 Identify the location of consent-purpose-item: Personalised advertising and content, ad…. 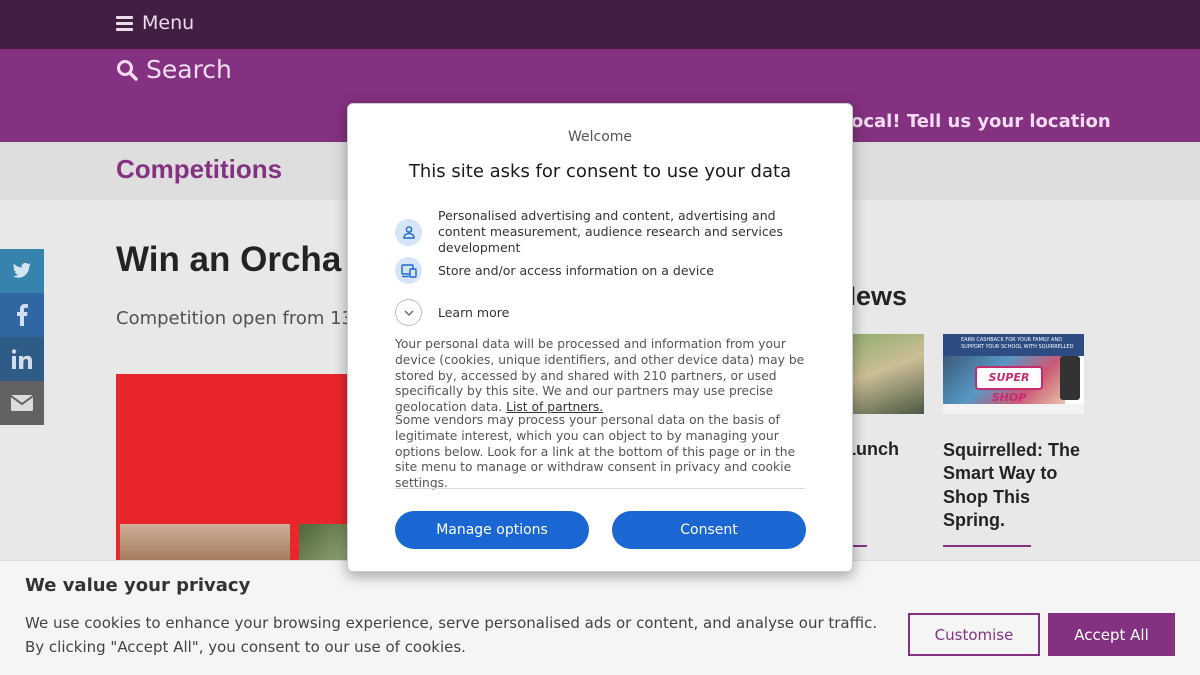
(601, 232).